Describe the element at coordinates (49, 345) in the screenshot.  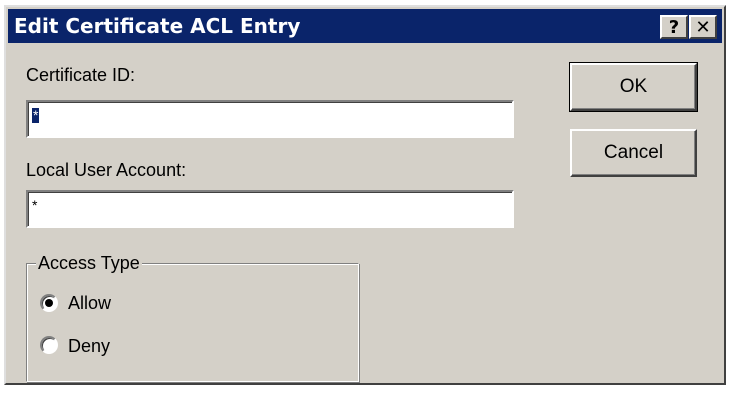
I see `deny-radio` at that location.